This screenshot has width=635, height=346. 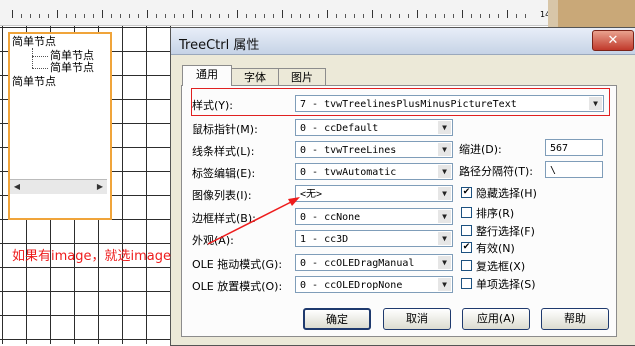 I want to click on tab-general: 通用, so click(x=207, y=75).